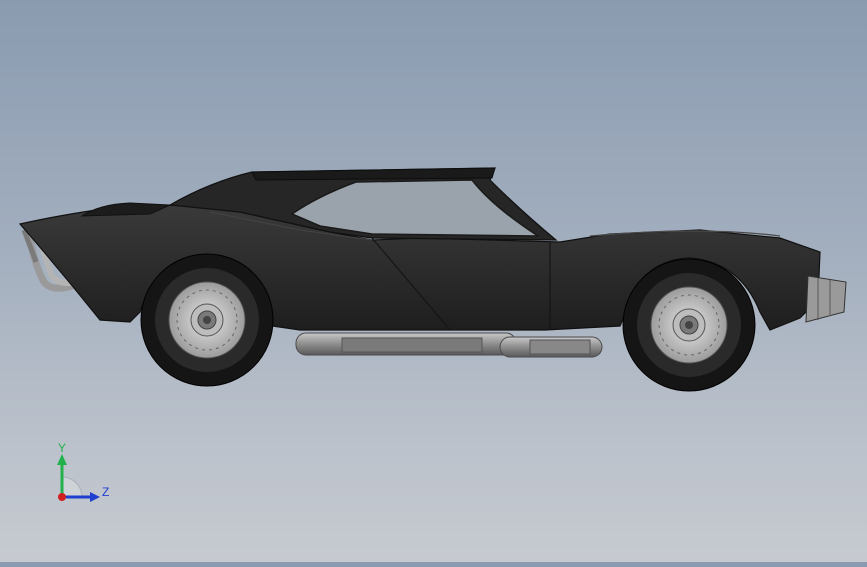 Image resolution: width=867 pixels, height=567 pixels. What do you see at coordinates (449, 345) in the screenshot?
I see `exhaust-system` at bounding box center [449, 345].